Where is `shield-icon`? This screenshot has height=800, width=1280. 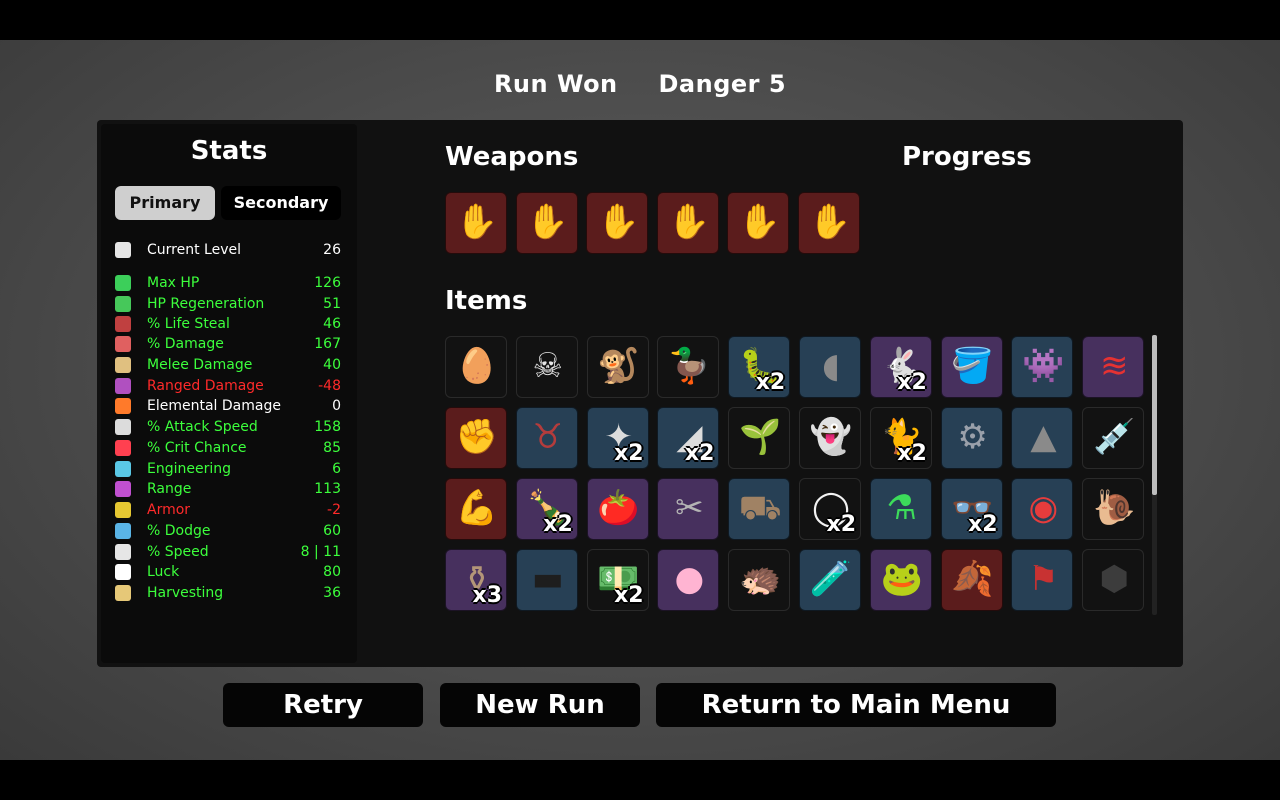 shield-icon is located at coordinates (123, 510).